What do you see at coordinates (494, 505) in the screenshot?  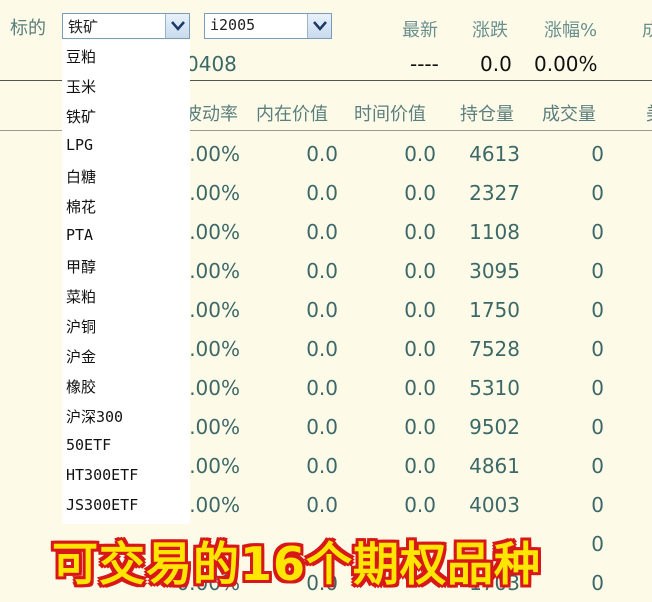 I see `cell-open-interest: 4003` at bounding box center [494, 505].